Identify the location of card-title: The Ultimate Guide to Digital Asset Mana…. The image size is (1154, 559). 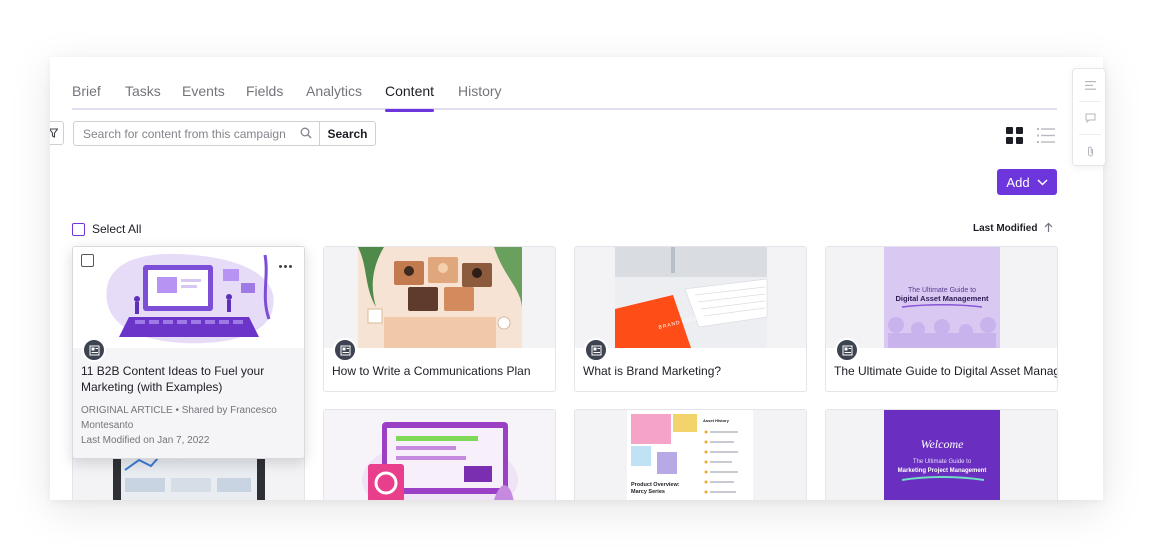
(946, 371).